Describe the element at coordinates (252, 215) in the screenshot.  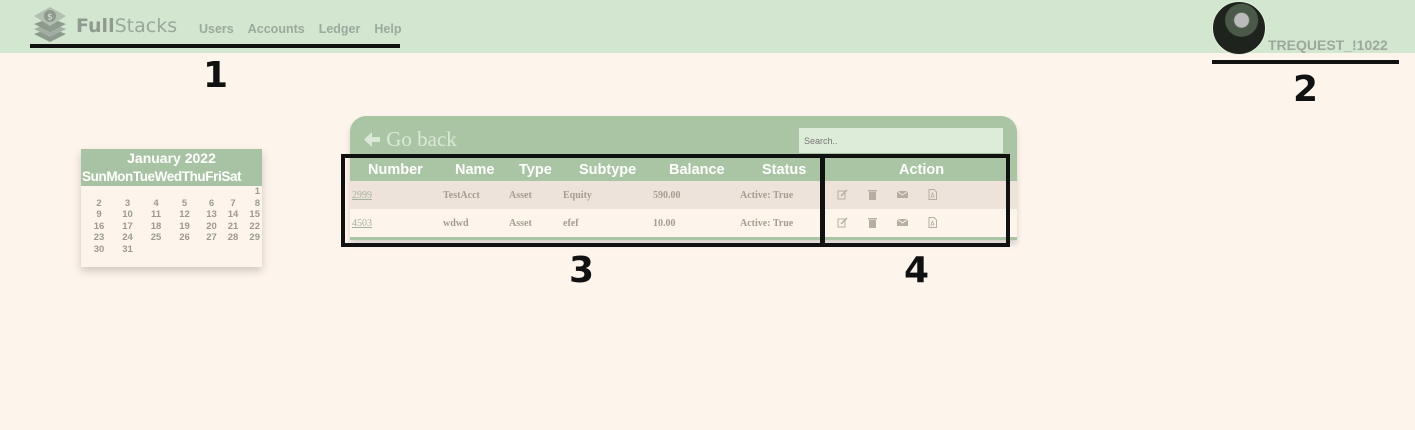
I see `calendar-day: 15` at that location.